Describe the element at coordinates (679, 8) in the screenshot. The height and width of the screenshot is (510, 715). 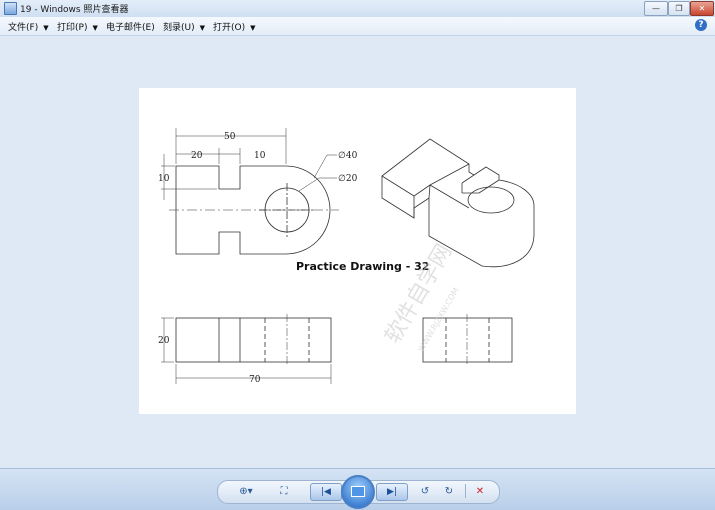
I see `maximize-button: ❐` at that location.